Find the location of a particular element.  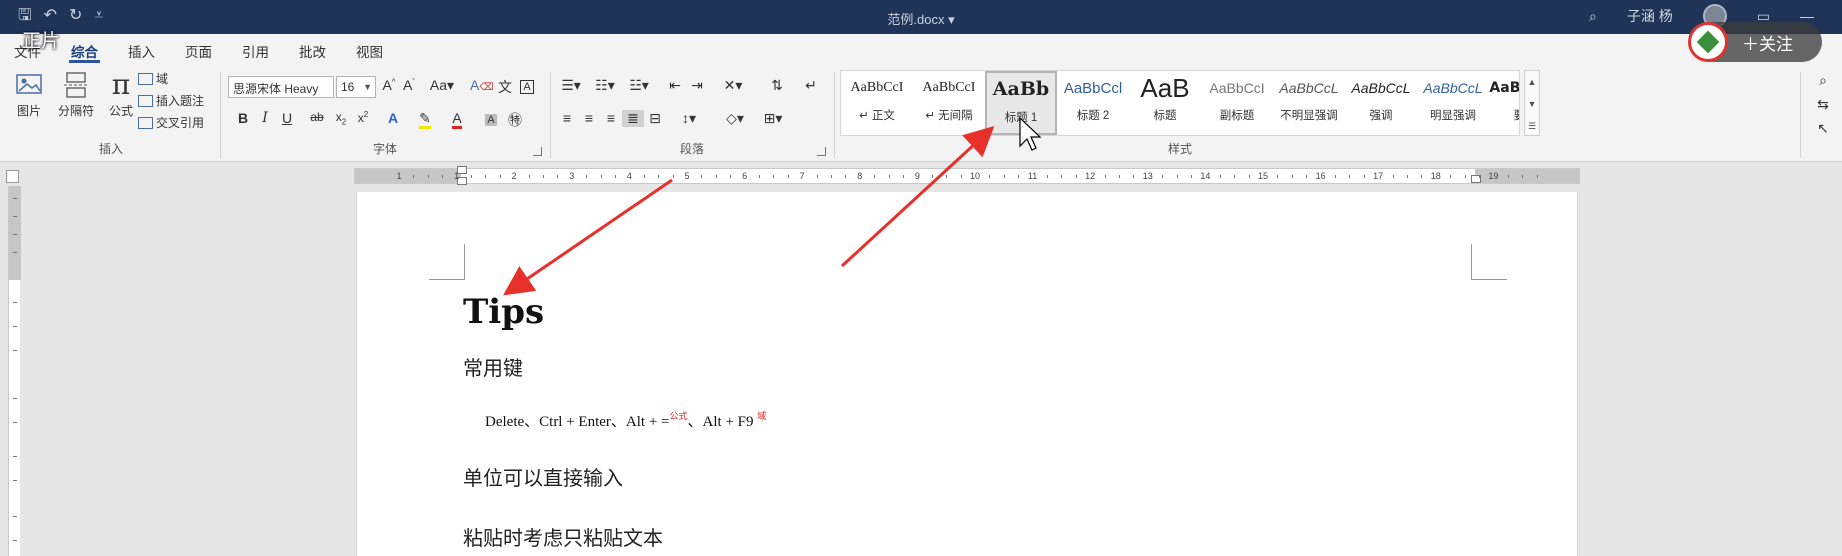

font-name-combo: 思源宋体 Heavy is located at coordinates (281, 87).